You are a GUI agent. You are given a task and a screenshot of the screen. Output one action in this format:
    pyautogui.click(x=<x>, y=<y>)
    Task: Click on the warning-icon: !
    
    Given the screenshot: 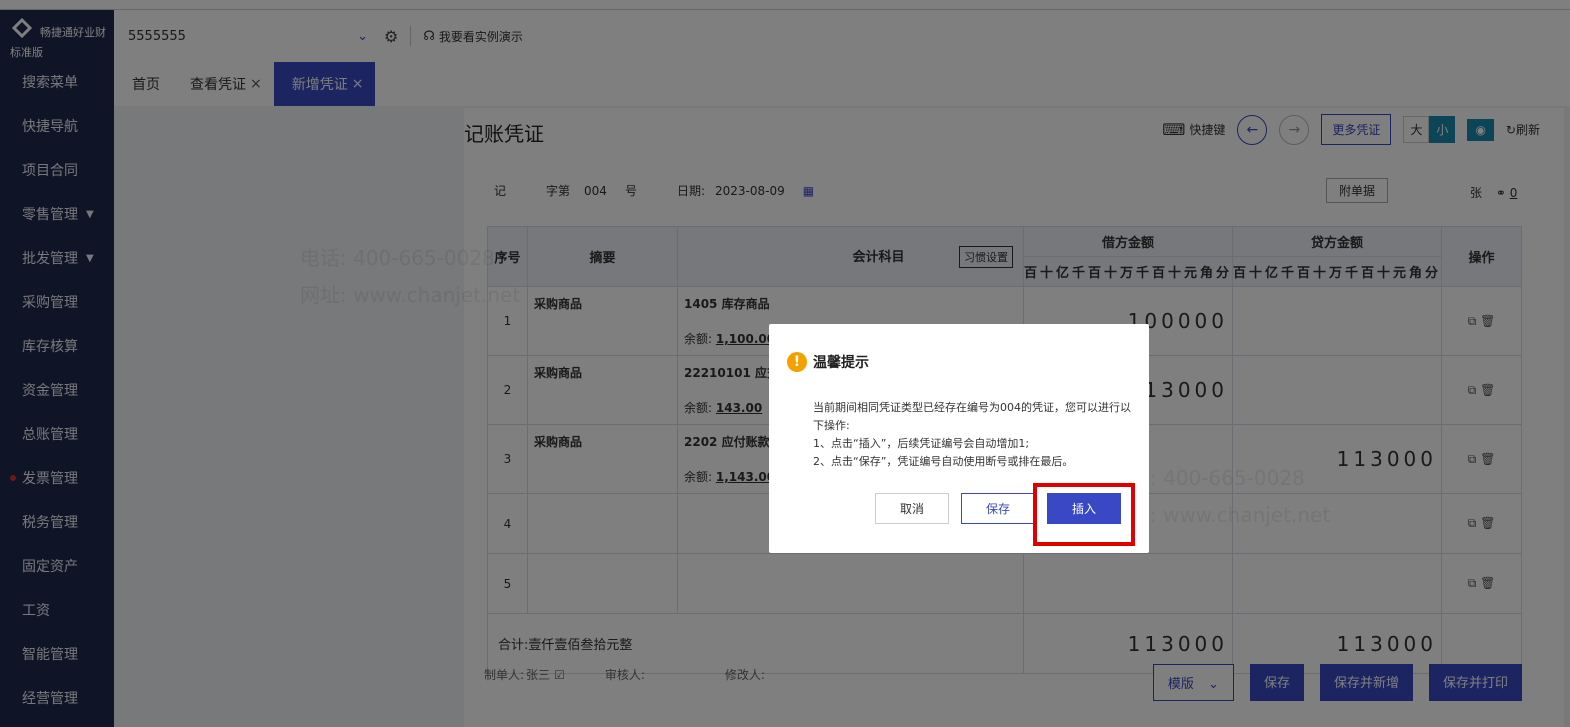 What is the action you would take?
    pyautogui.click(x=797, y=362)
    